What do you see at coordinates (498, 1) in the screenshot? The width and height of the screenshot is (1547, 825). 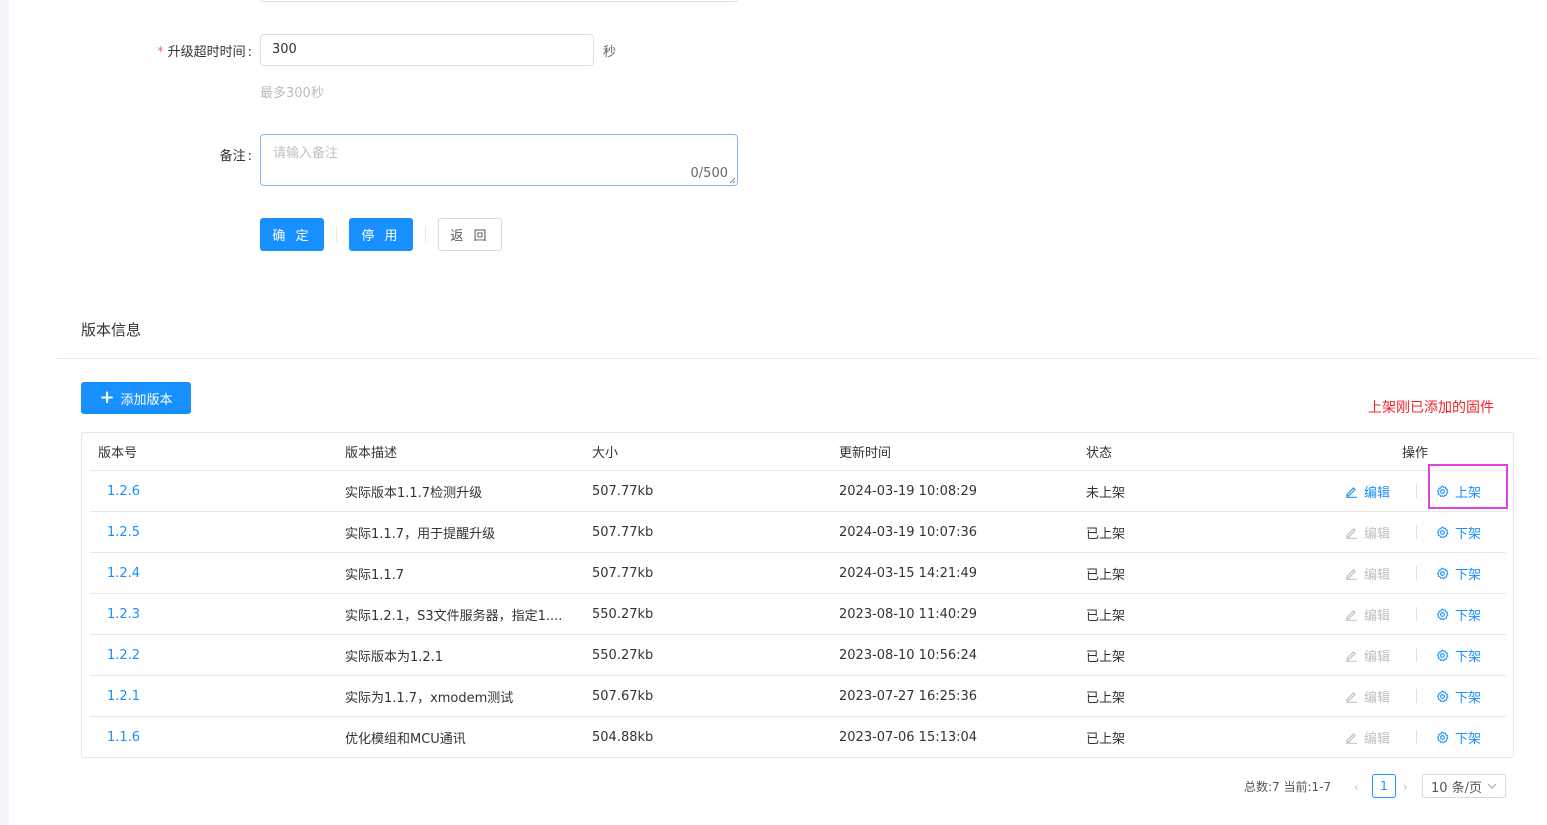 I see `previous-field-input` at bounding box center [498, 1].